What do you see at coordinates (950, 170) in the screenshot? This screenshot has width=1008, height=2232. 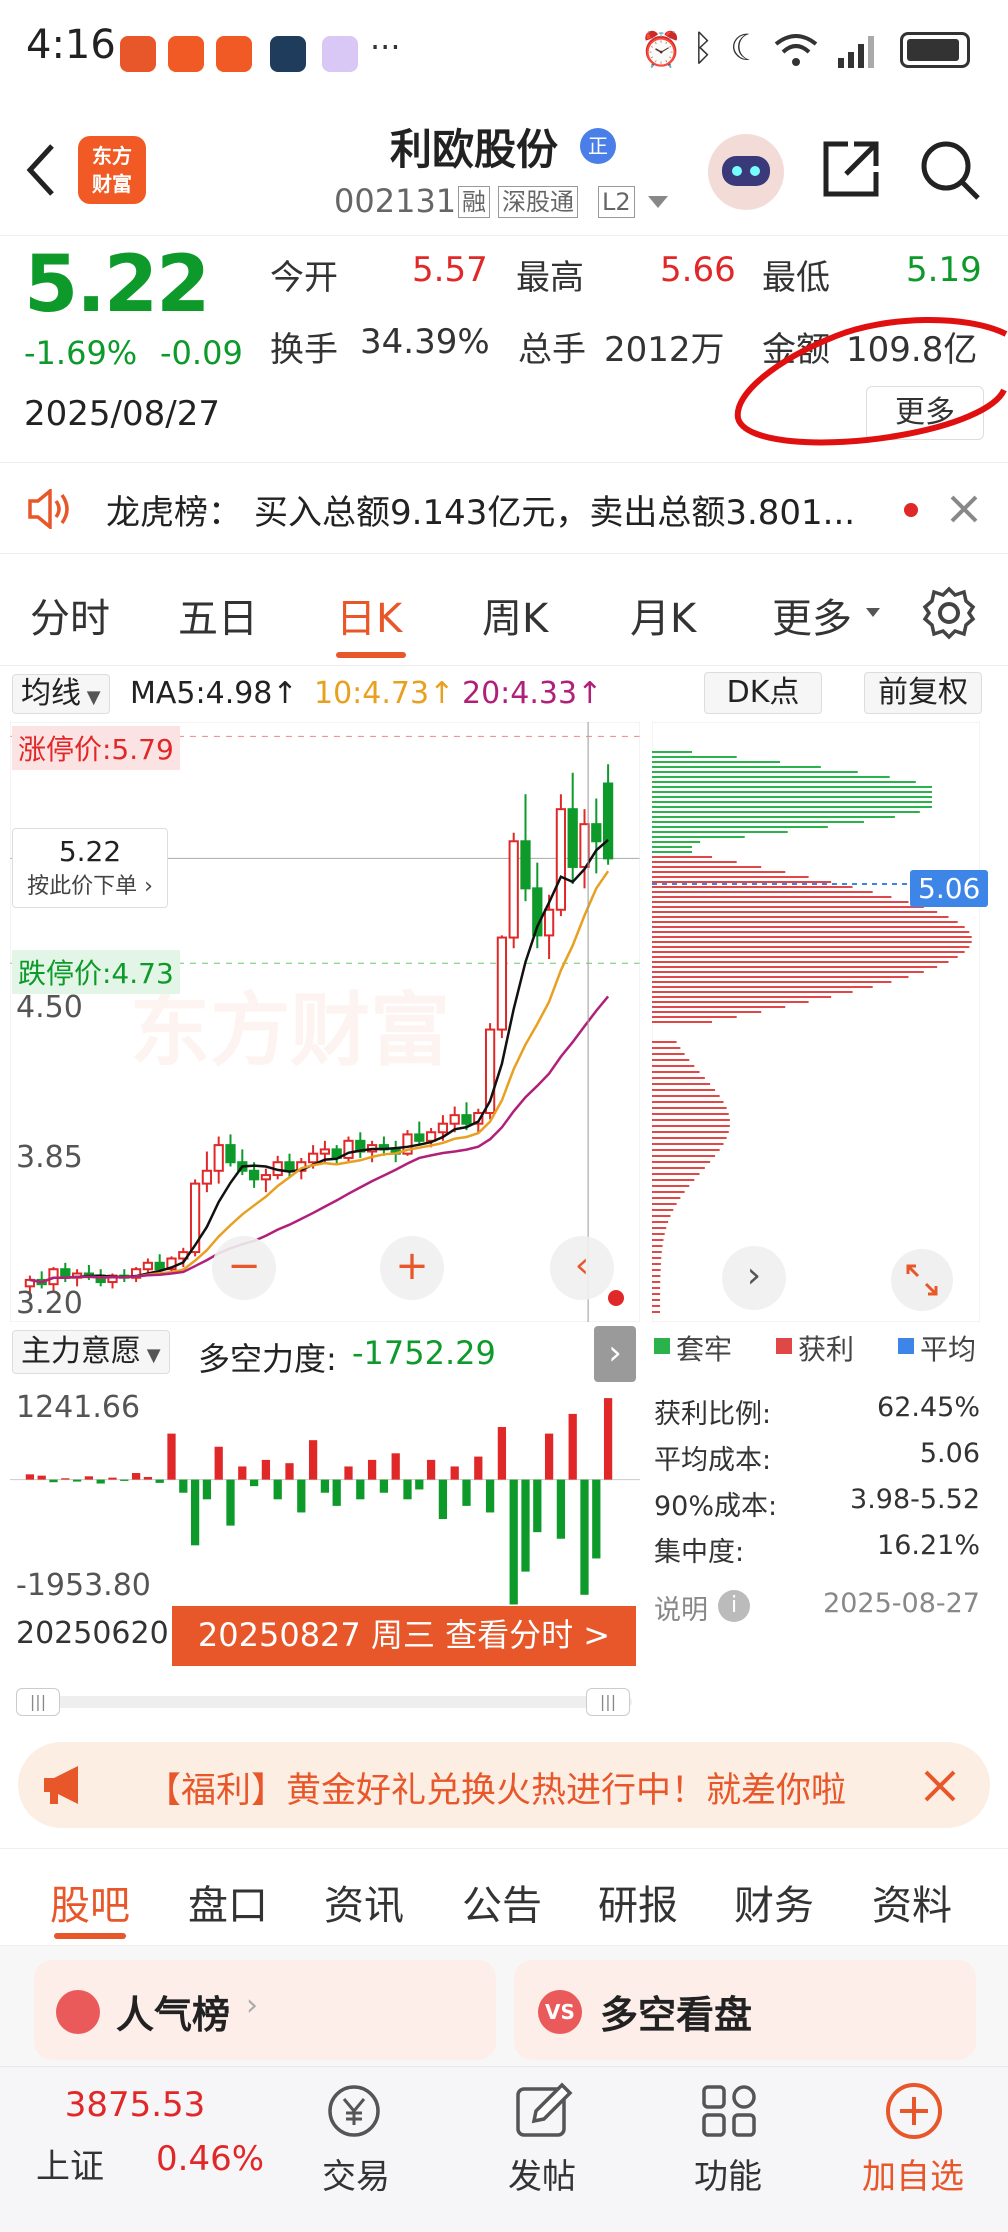 I see `search-icon` at bounding box center [950, 170].